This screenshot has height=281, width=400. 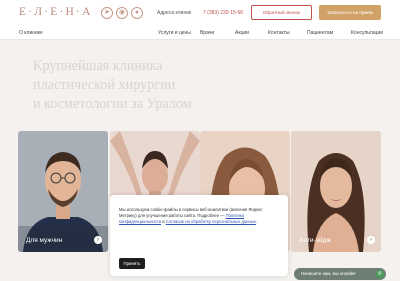 I want to click on woman-portrait-photo, so click(x=336, y=191).